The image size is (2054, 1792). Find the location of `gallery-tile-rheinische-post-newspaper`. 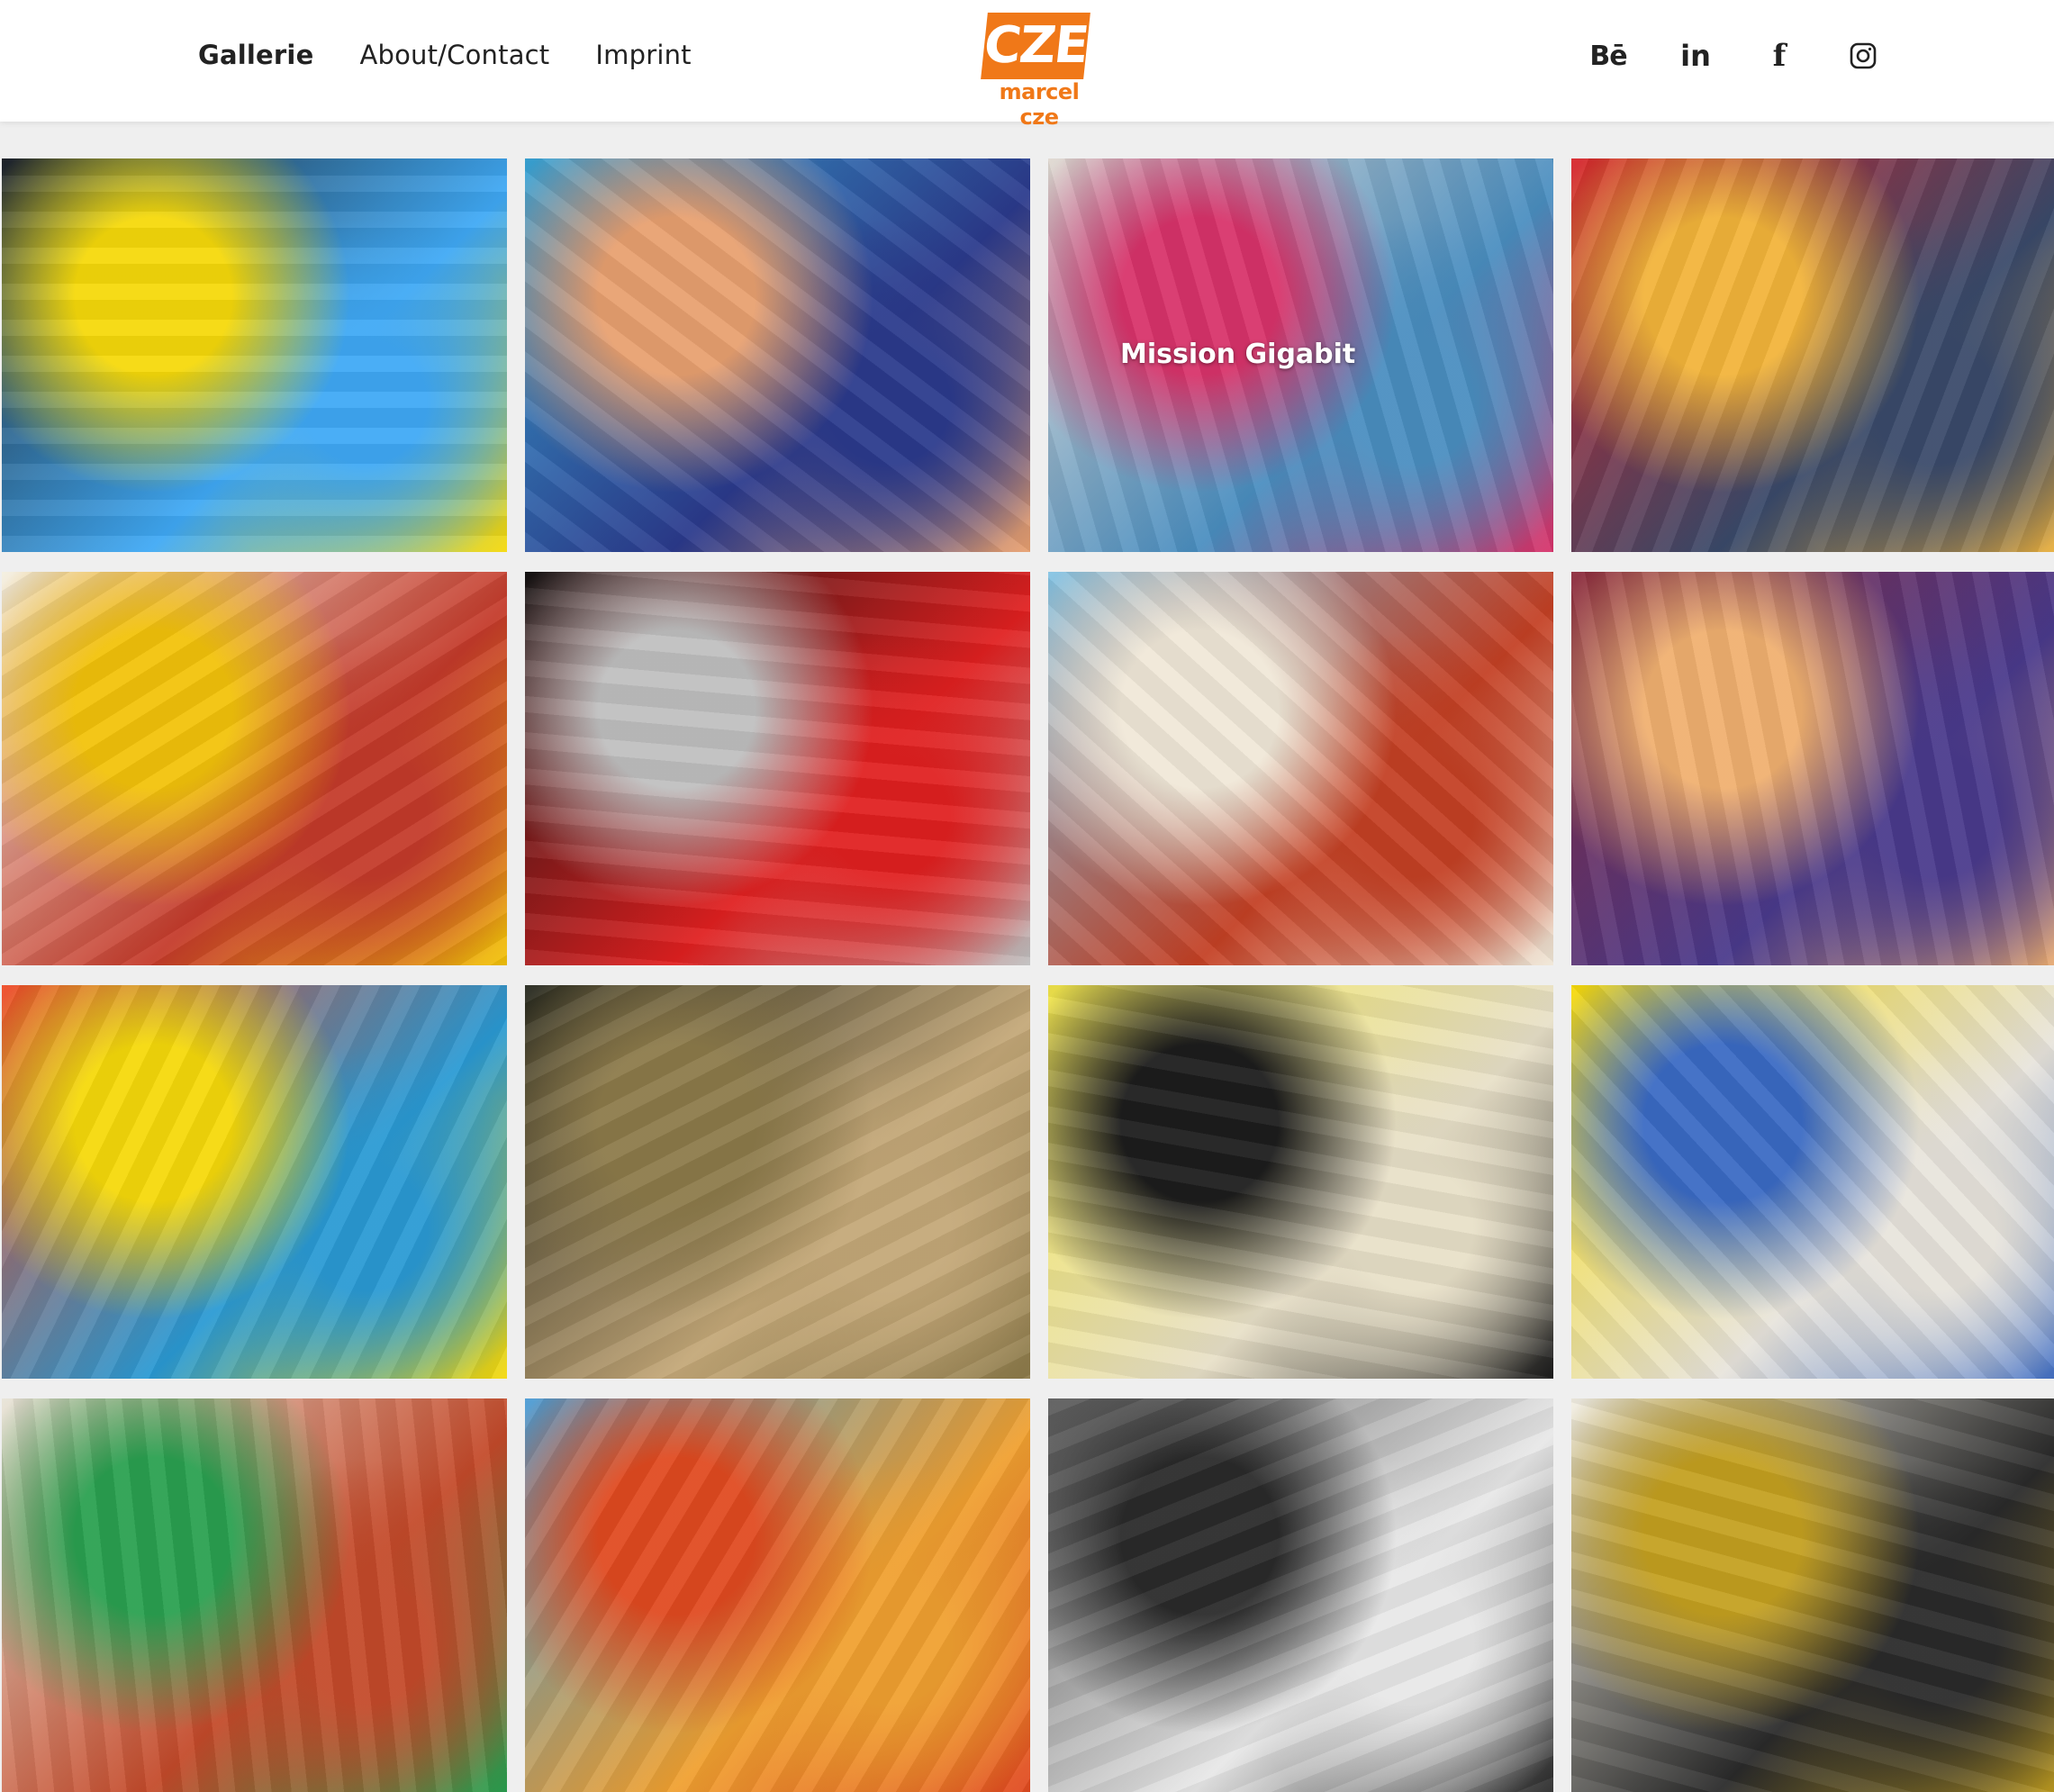

gallery-tile-rheinische-post-newspaper is located at coordinates (1812, 1595).